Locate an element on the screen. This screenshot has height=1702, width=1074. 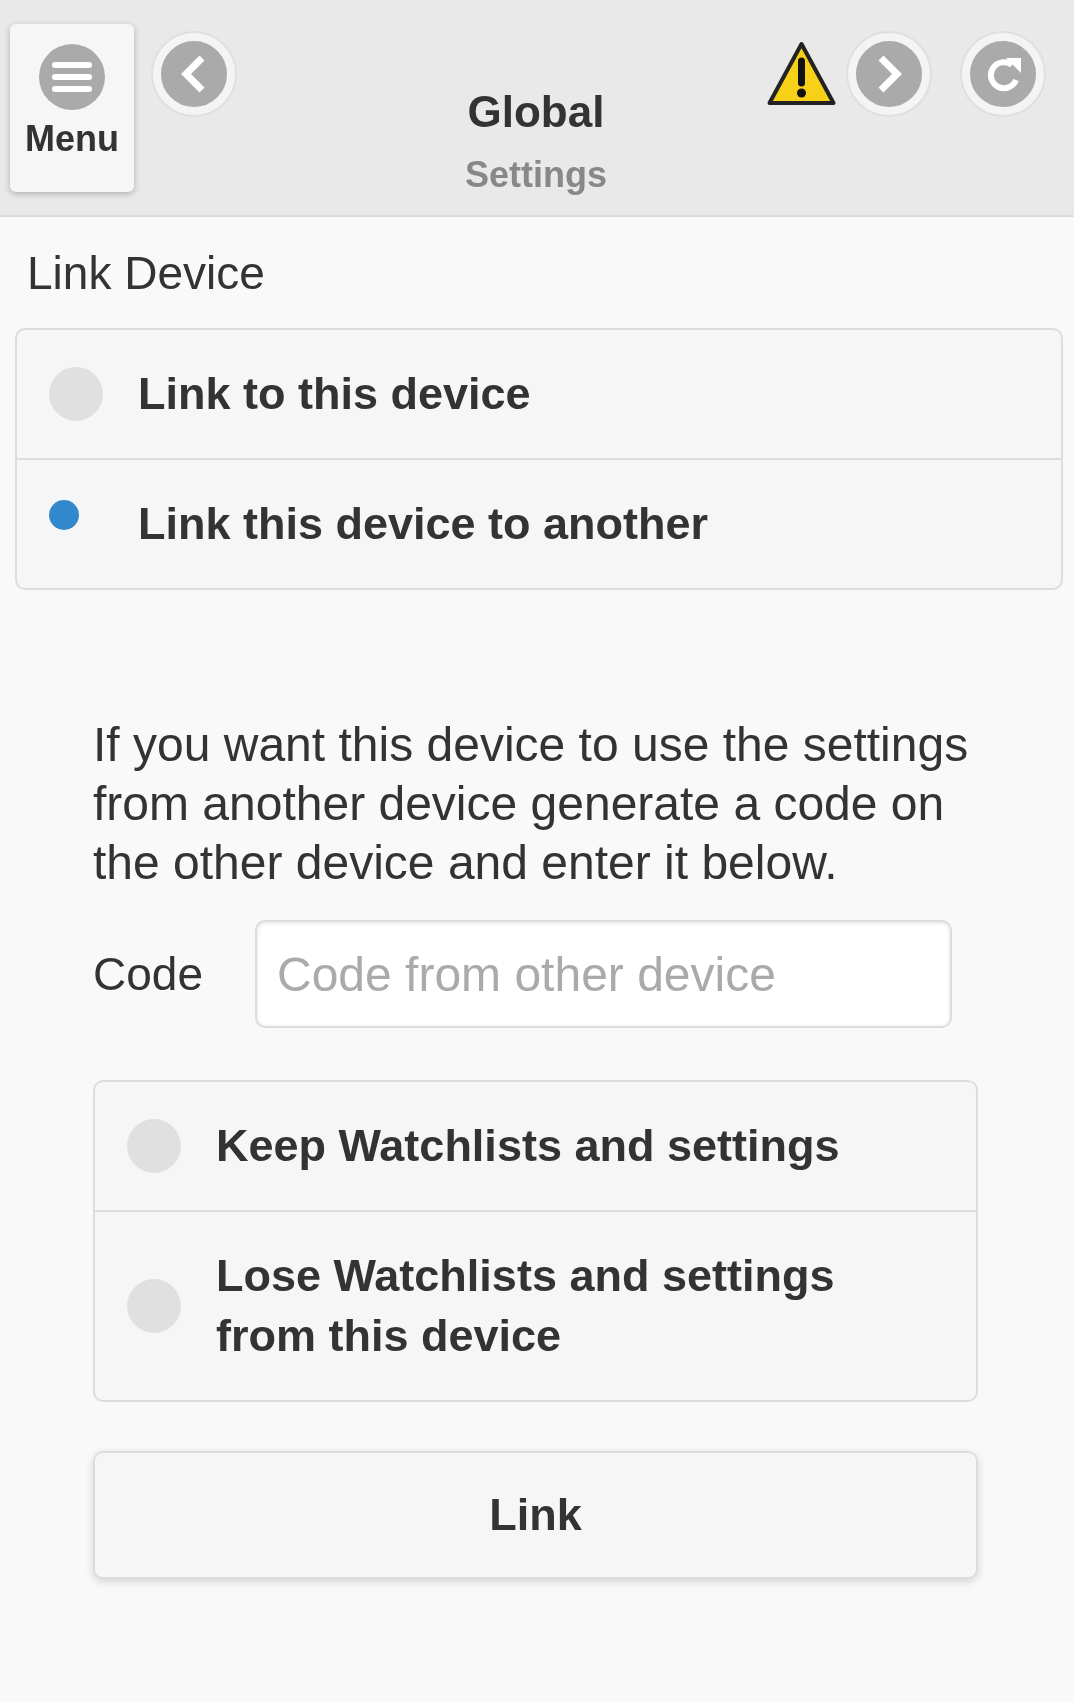
code-label: Code is located at coordinates (148, 974).